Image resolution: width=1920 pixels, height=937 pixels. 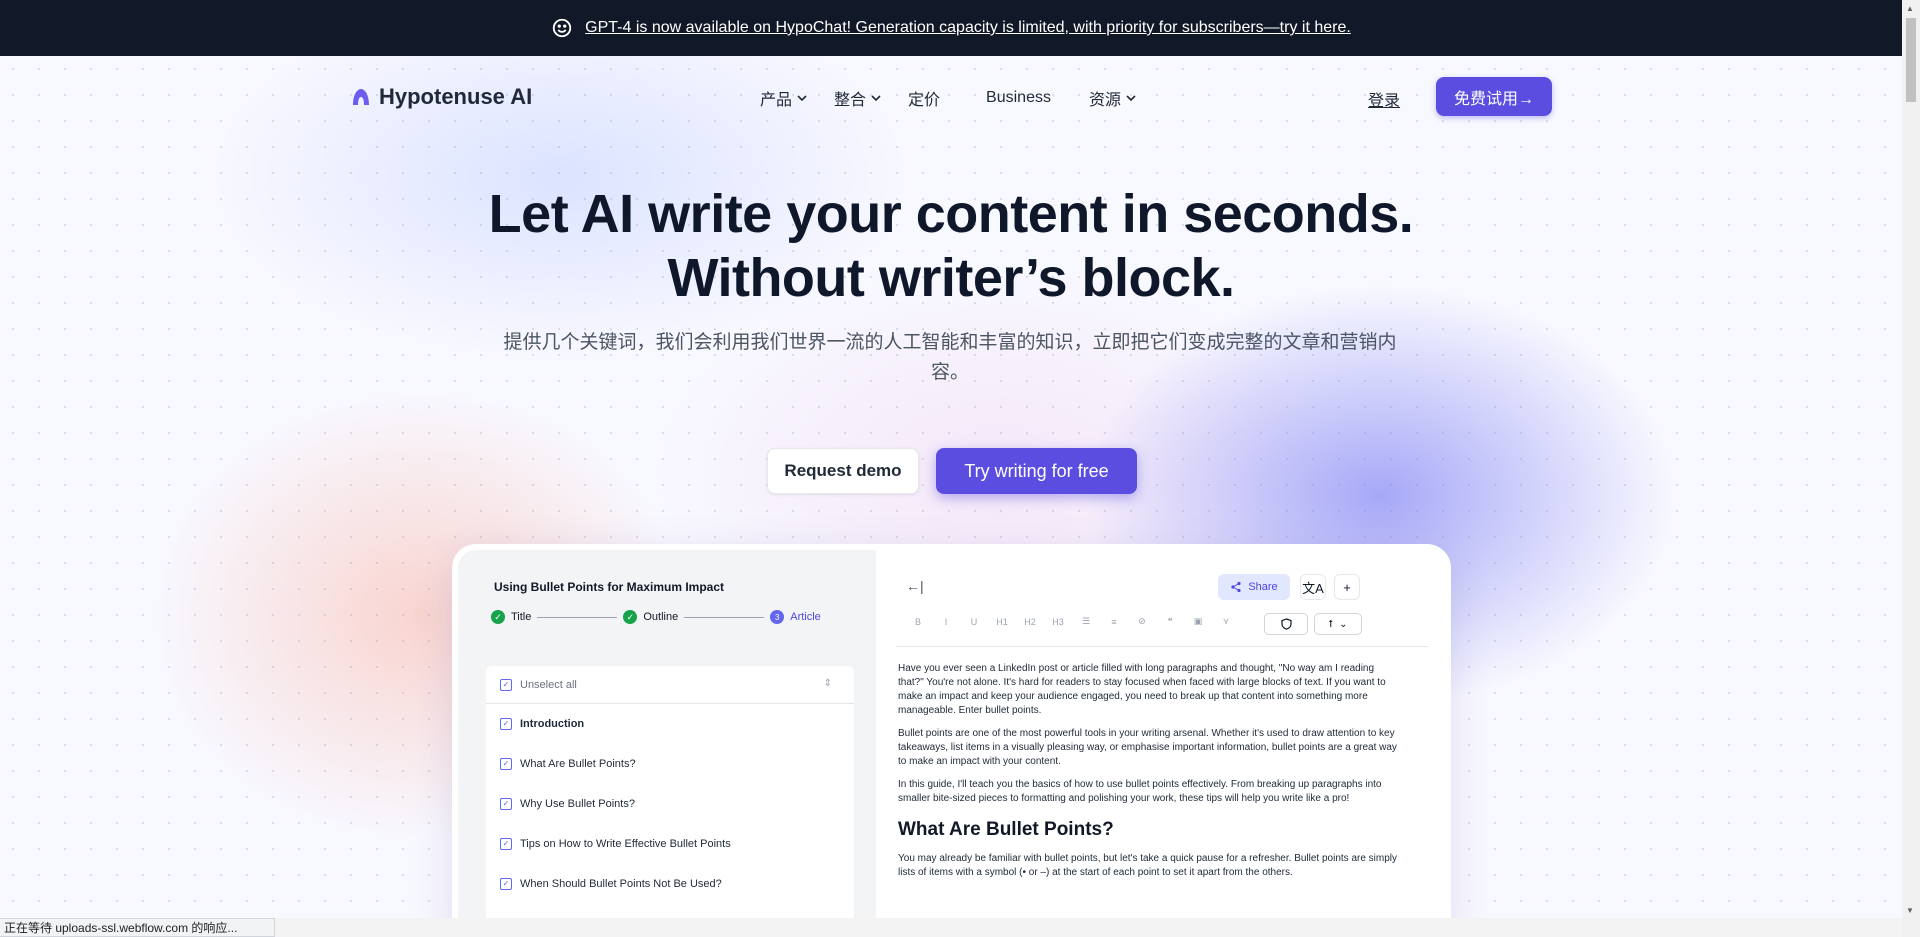 I want to click on hero-title-line2: Without writer’s block., so click(x=951, y=278).